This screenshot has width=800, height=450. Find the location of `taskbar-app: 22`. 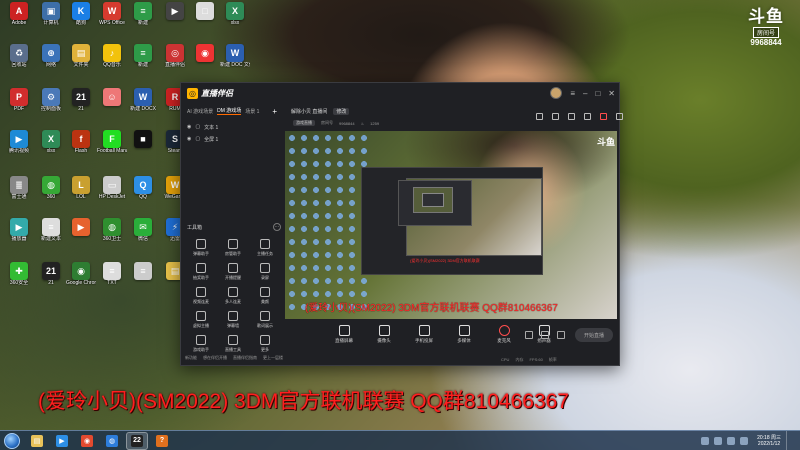

taskbar-app: 22 is located at coordinates (137, 440).